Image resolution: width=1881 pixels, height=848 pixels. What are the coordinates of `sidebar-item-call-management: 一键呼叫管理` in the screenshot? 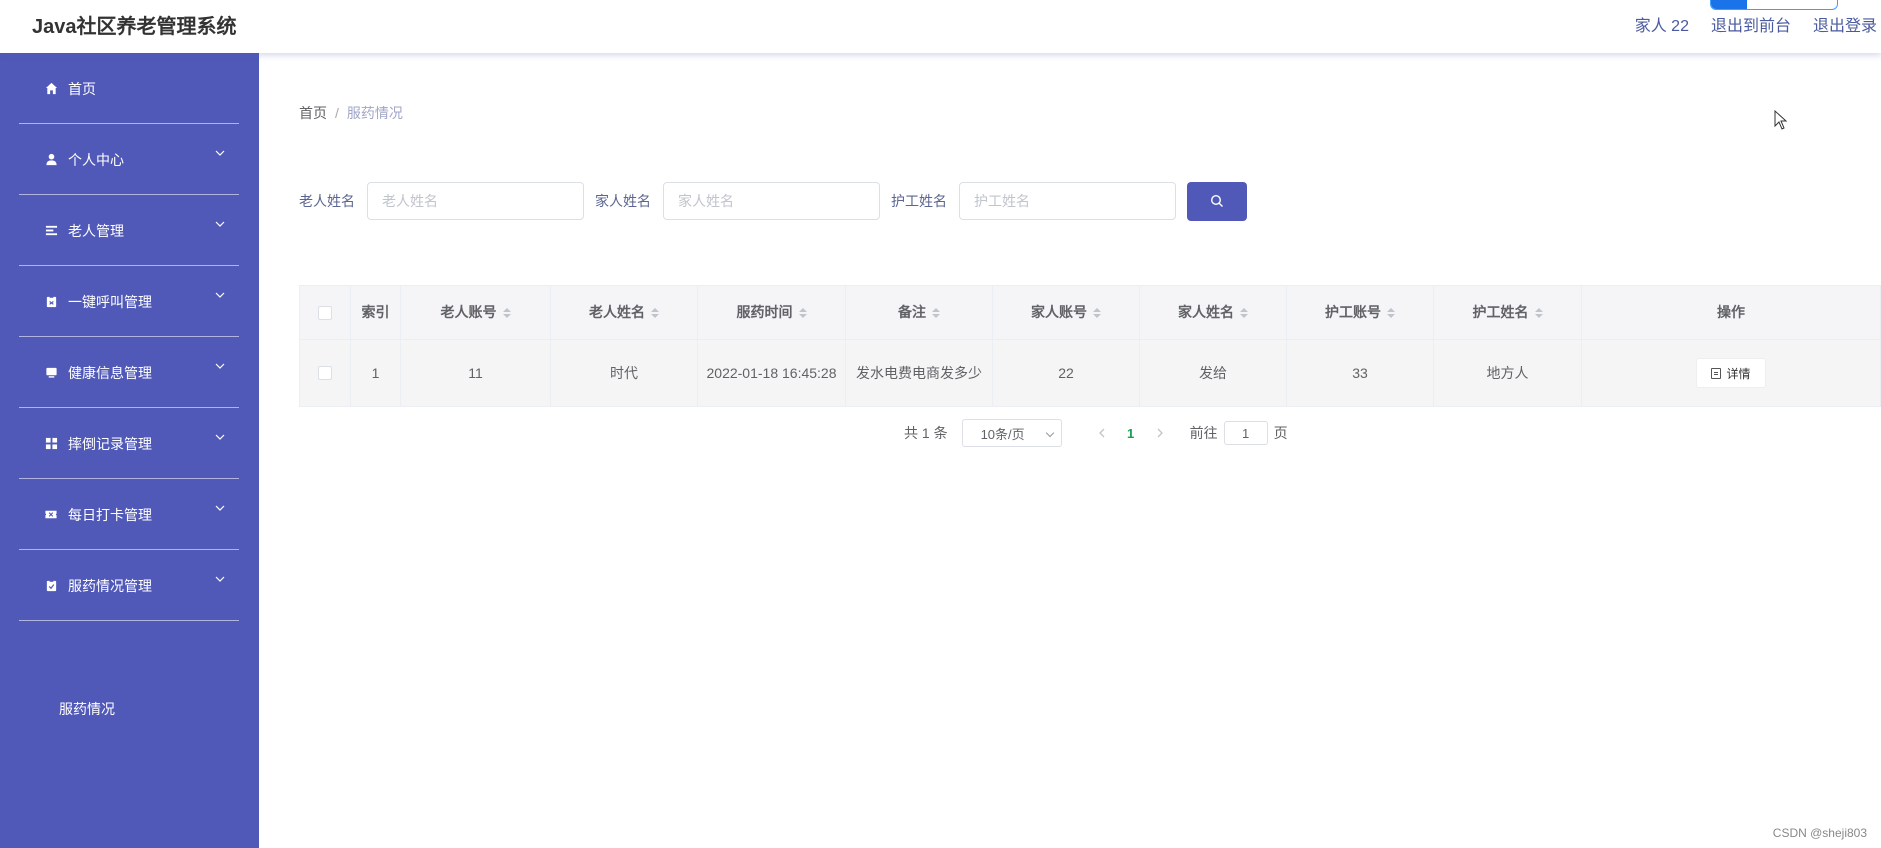 It's located at (129, 301).